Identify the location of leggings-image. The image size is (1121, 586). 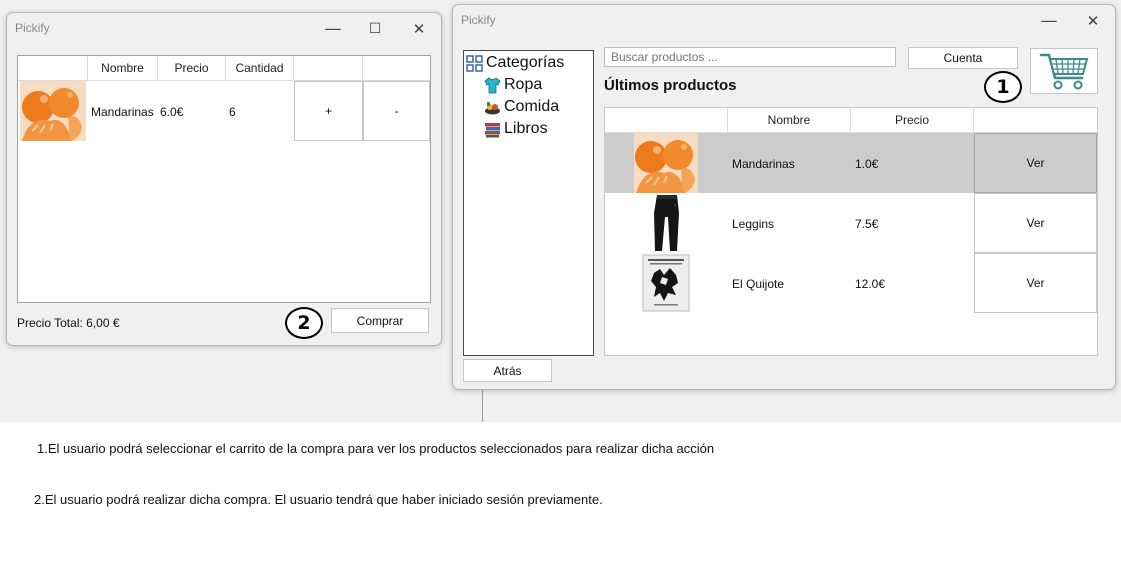
(666, 223).